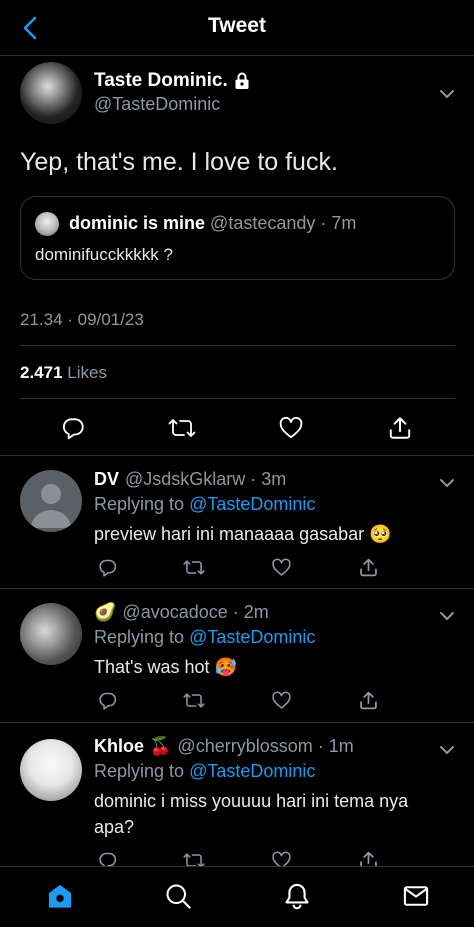  I want to click on search-icon, so click(178, 896).